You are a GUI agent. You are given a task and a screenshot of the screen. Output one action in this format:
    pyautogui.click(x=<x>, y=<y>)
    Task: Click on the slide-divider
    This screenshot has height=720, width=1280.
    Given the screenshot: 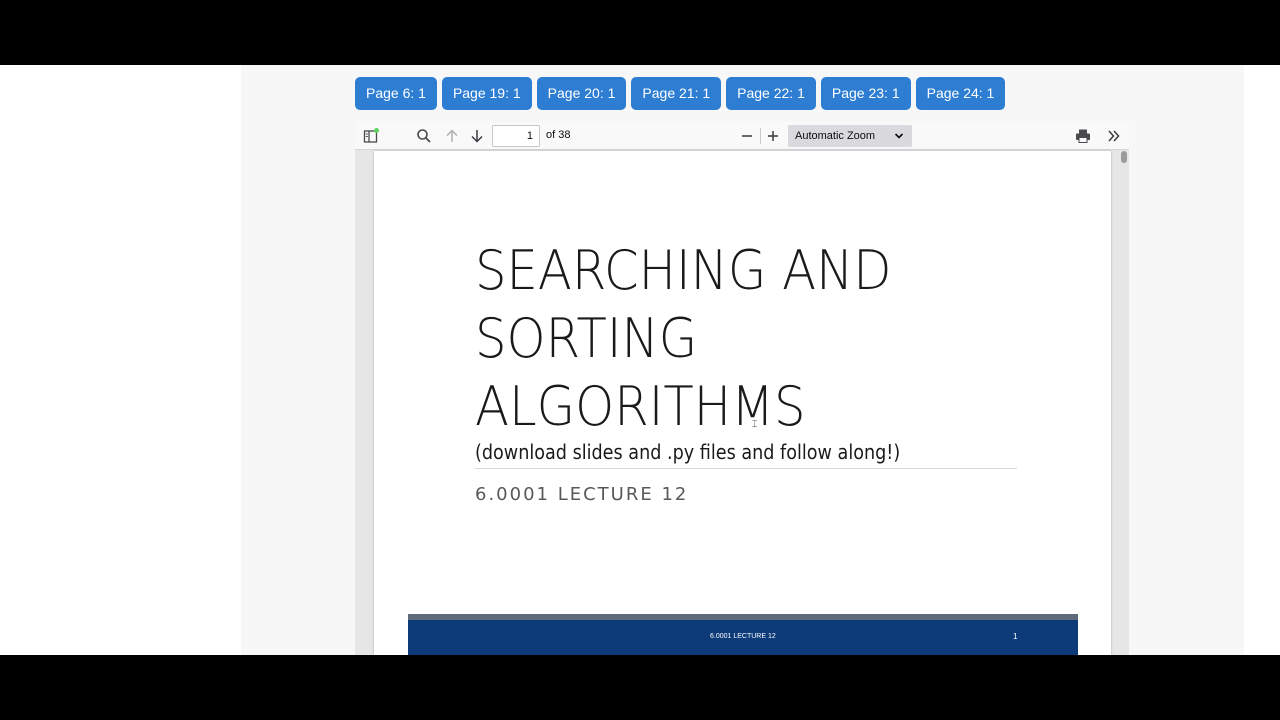 What is the action you would take?
    pyautogui.click(x=746, y=468)
    